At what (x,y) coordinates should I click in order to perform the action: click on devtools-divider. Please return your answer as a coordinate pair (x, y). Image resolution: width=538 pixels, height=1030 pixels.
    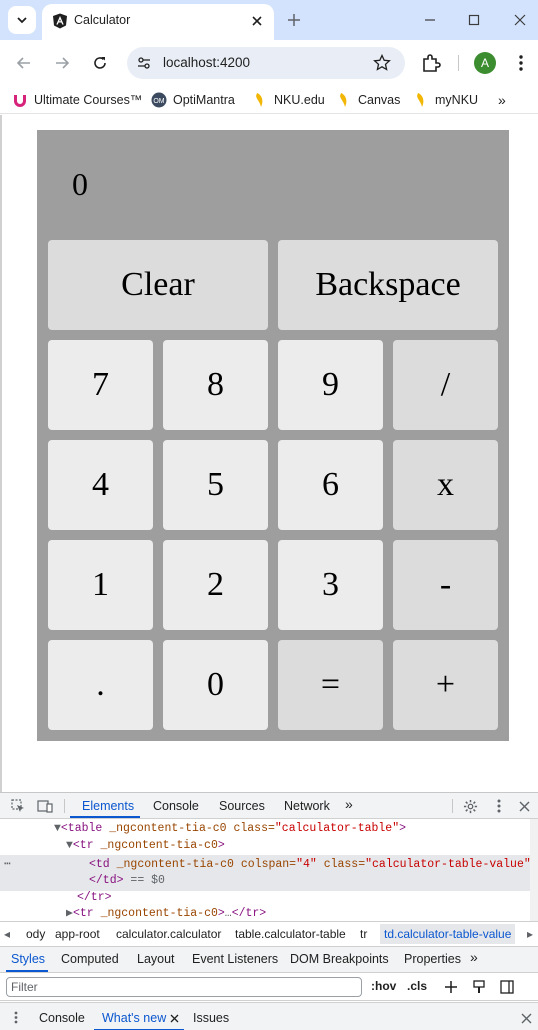
    Looking at the image, I should click on (452, 806).